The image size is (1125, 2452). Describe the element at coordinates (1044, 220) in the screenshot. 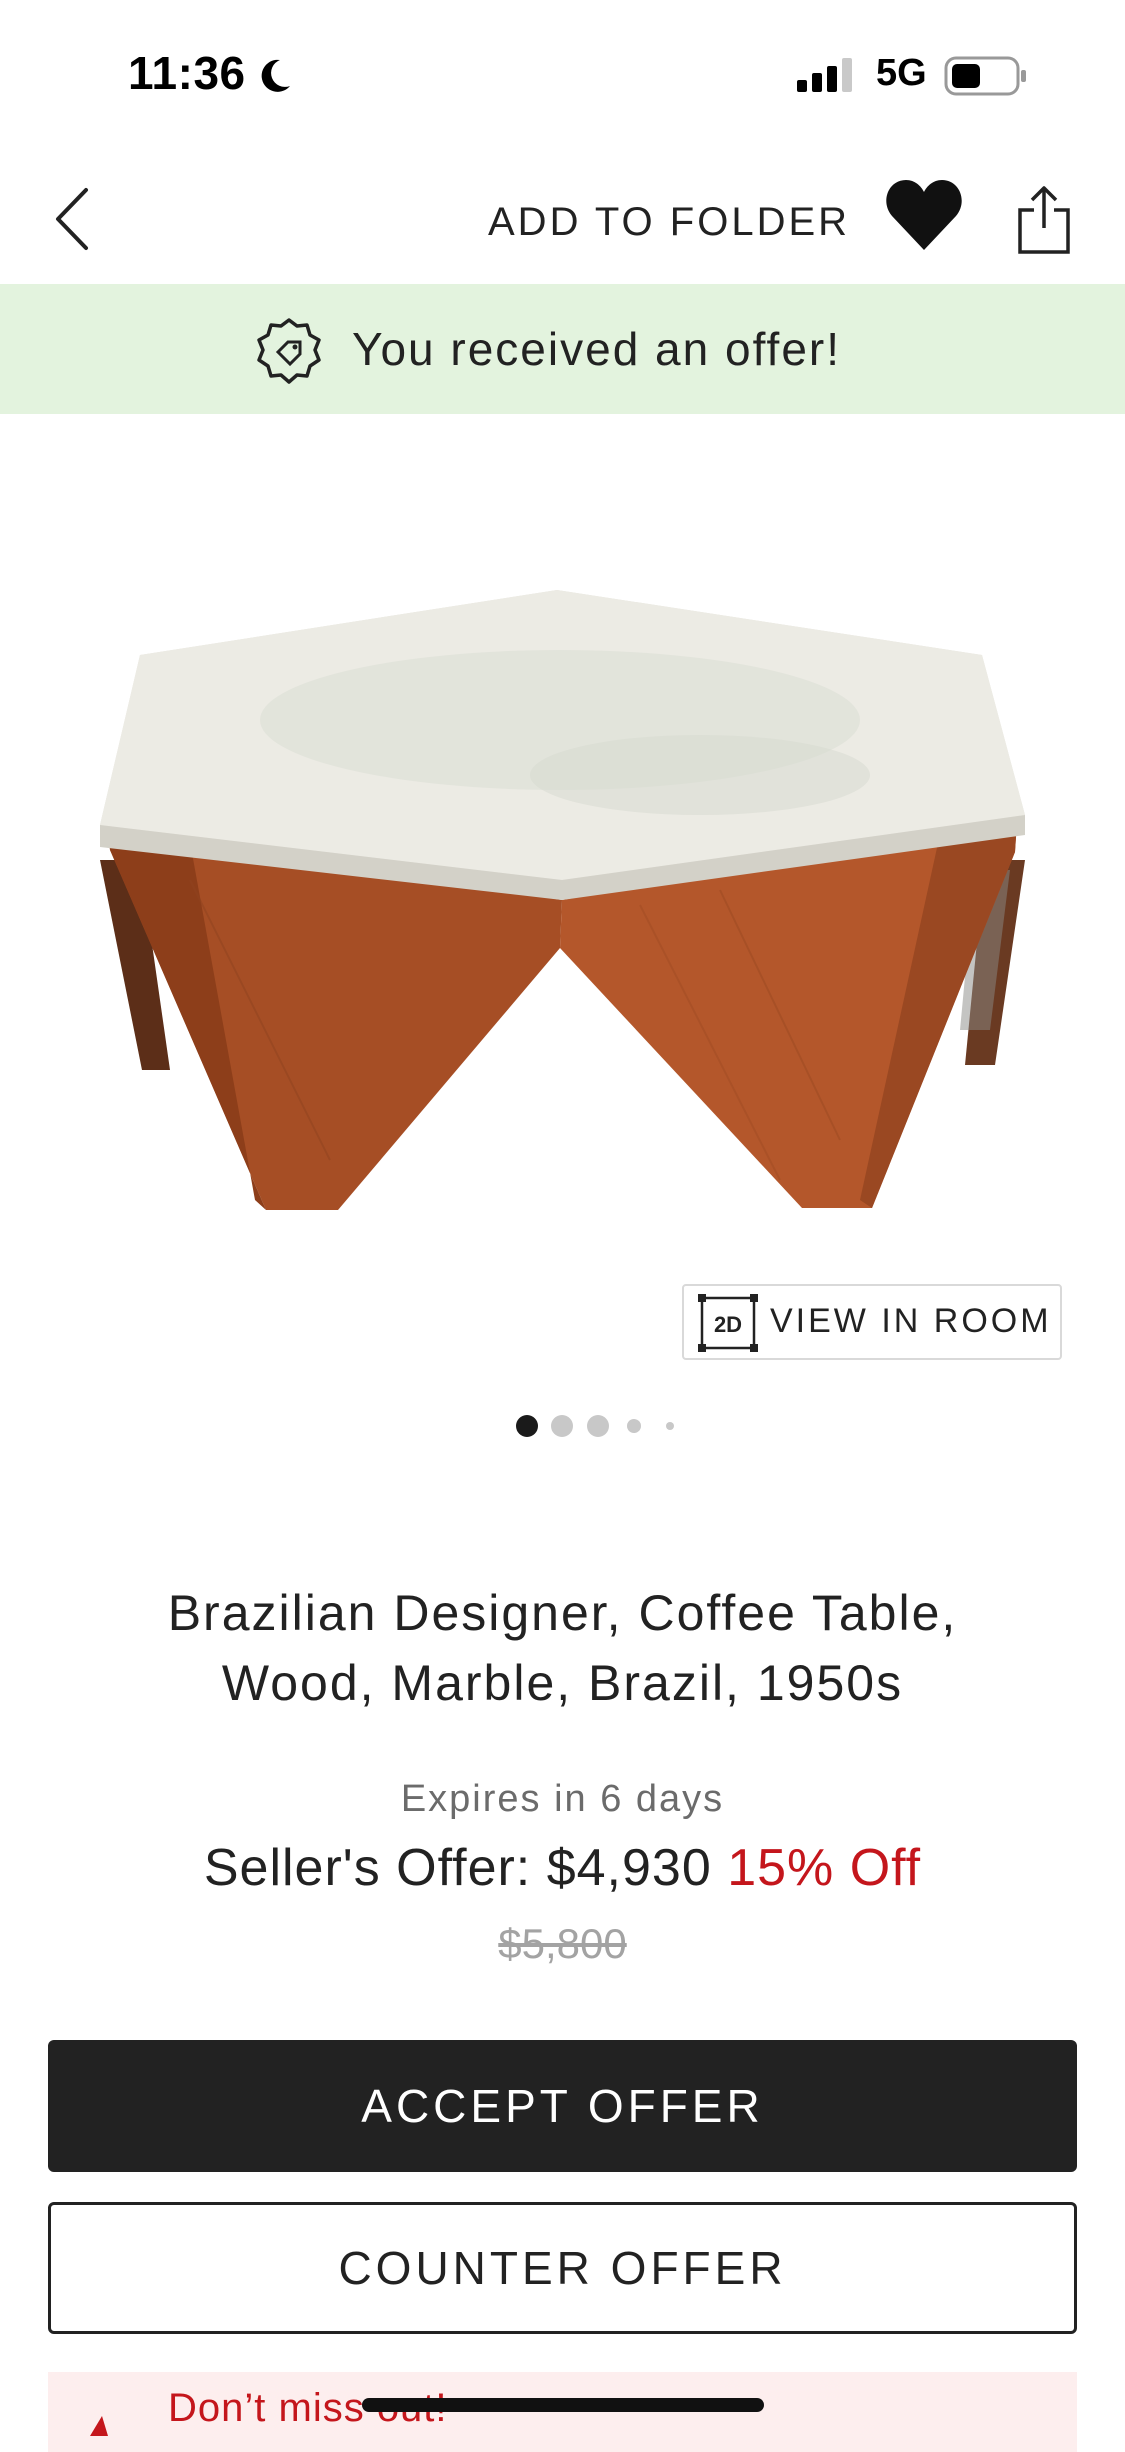

I see `share-icon` at that location.